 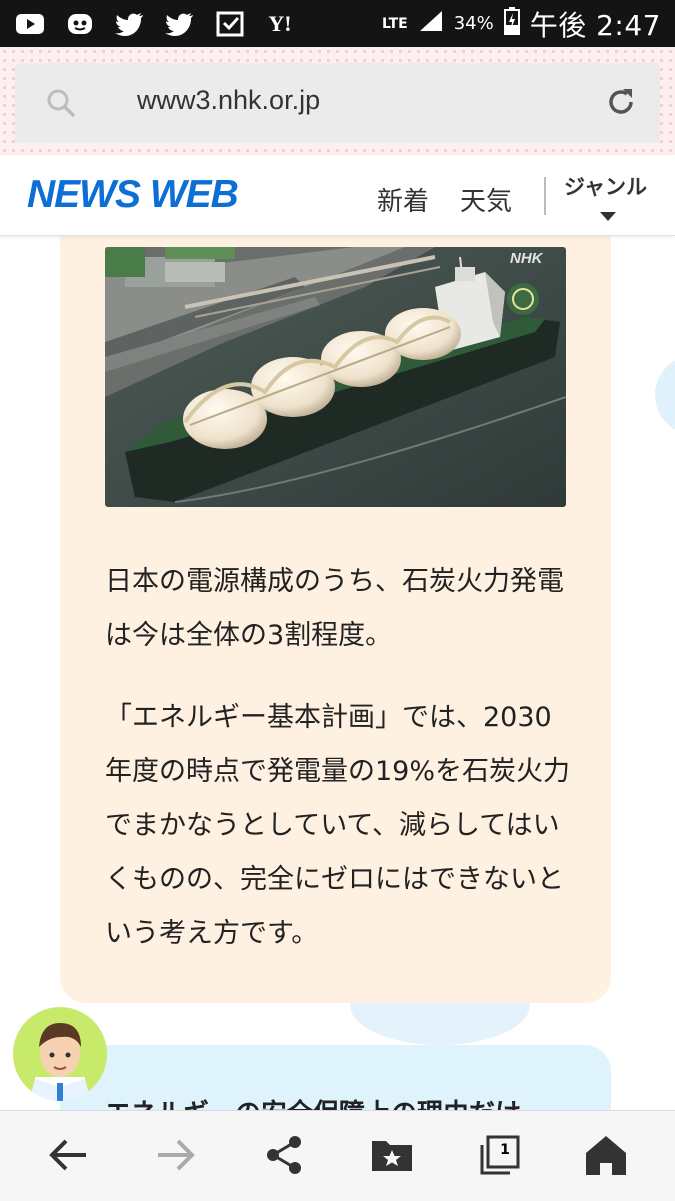 What do you see at coordinates (545, 196) in the screenshot?
I see `nav-divider` at bounding box center [545, 196].